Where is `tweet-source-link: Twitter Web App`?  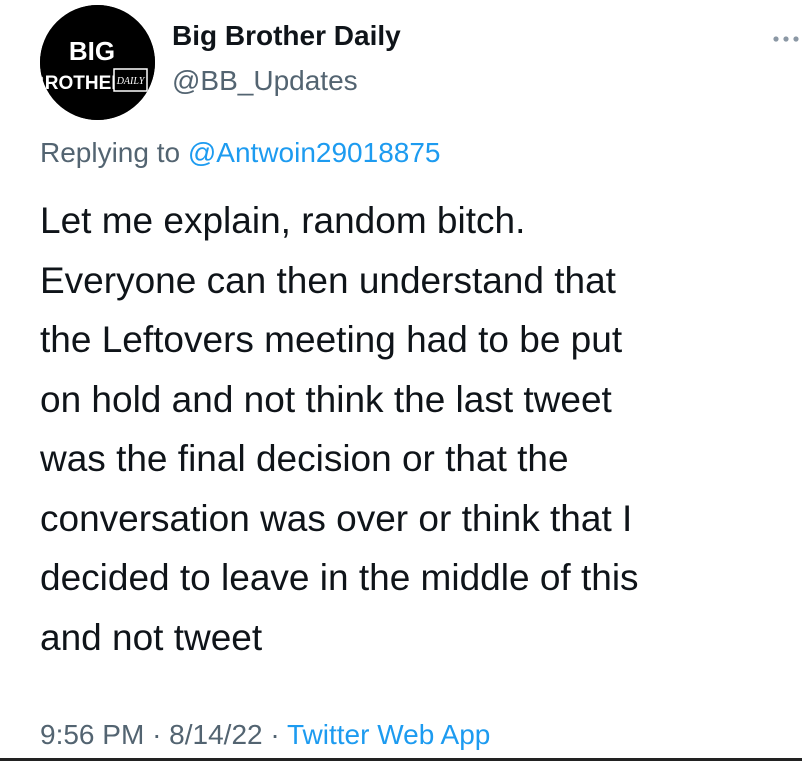 tweet-source-link: Twitter Web App is located at coordinates (388, 734).